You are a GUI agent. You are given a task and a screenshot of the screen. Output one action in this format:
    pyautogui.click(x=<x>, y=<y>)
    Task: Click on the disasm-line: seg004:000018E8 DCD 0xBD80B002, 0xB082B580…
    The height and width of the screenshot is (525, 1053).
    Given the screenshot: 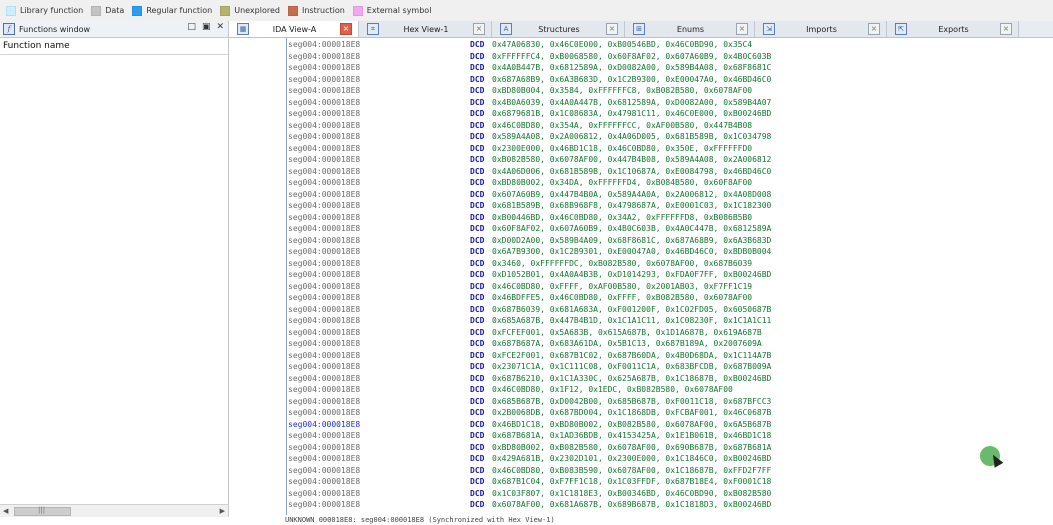 What is the action you would take?
    pyautogui.click(x=529, y=448)
    